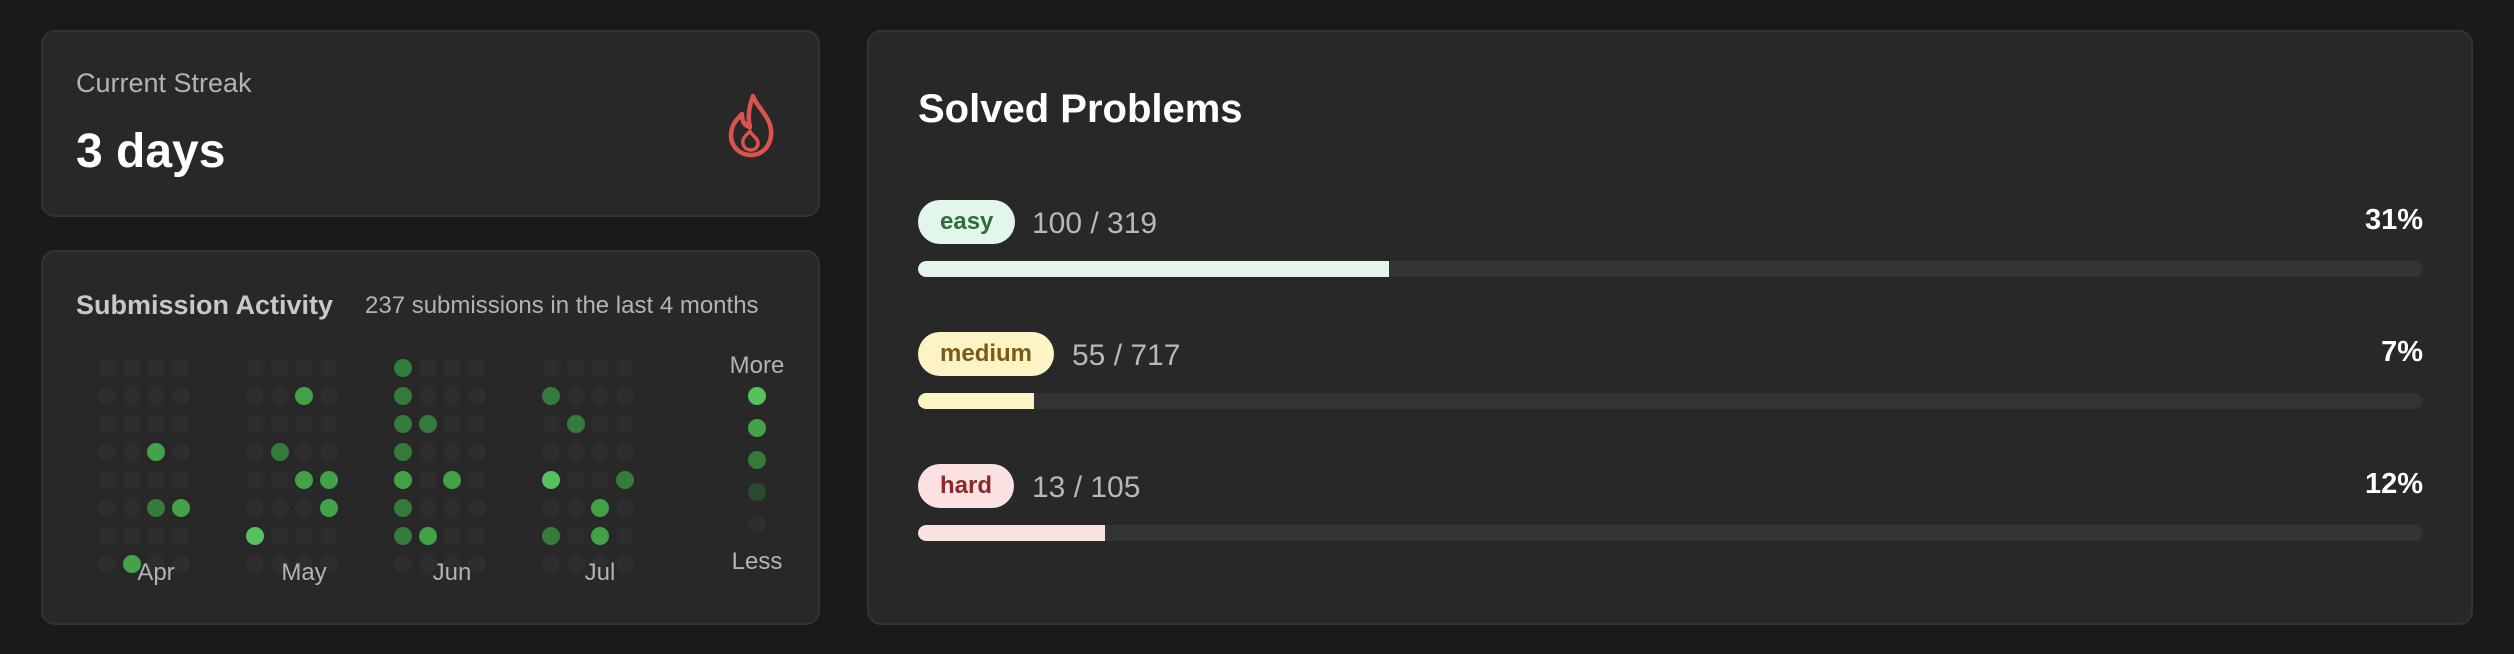  Describe the element at coordinates (966, 486) in the screenshot. I see `hard-badge: hard` at that location.